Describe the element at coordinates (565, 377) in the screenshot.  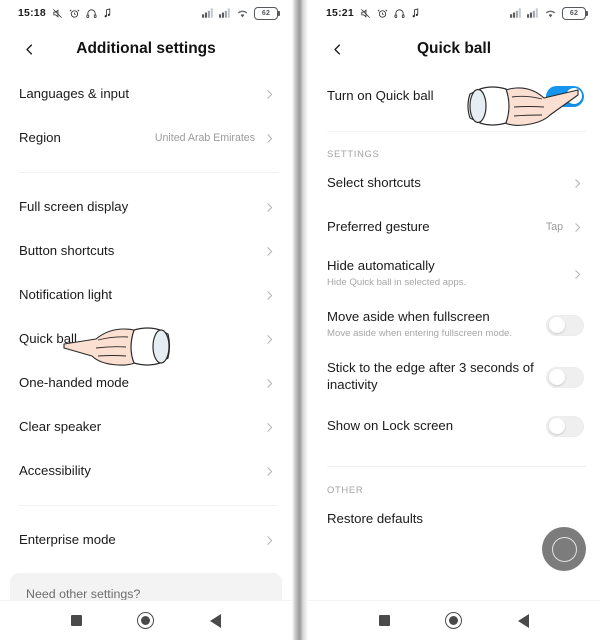
I see `stick-to-edge-toggle` at that location.